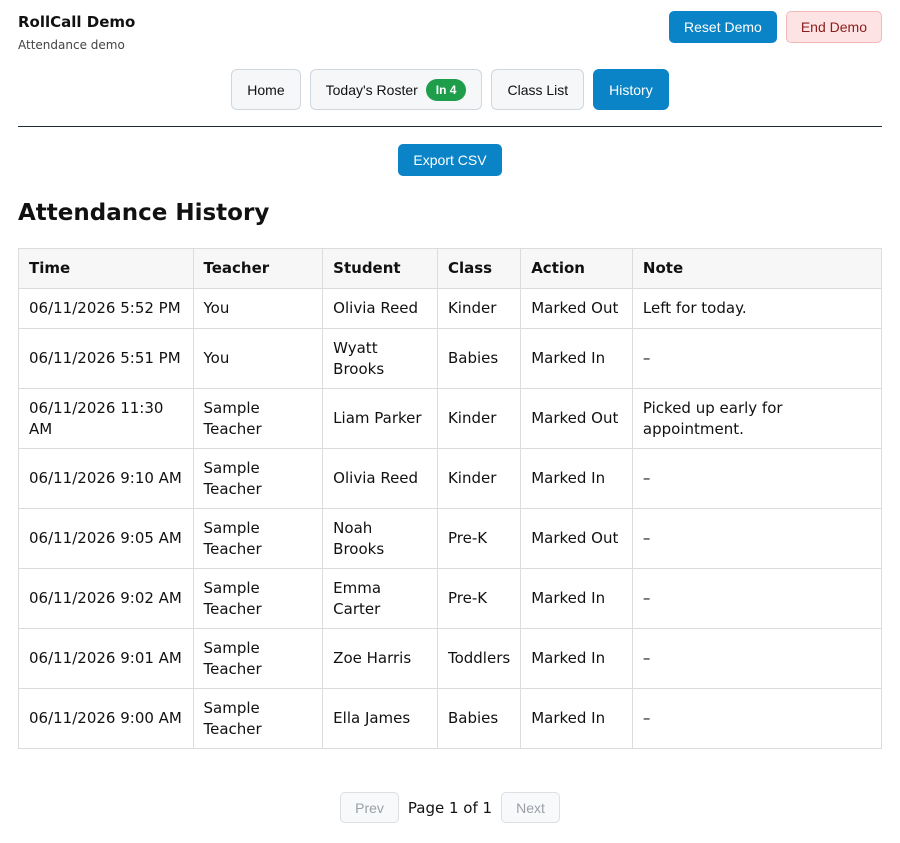  What do you see at coordinates (446, 89) in the screenshot?
I see `roster-count-badge: In 4` at bounding box center [446, 89].